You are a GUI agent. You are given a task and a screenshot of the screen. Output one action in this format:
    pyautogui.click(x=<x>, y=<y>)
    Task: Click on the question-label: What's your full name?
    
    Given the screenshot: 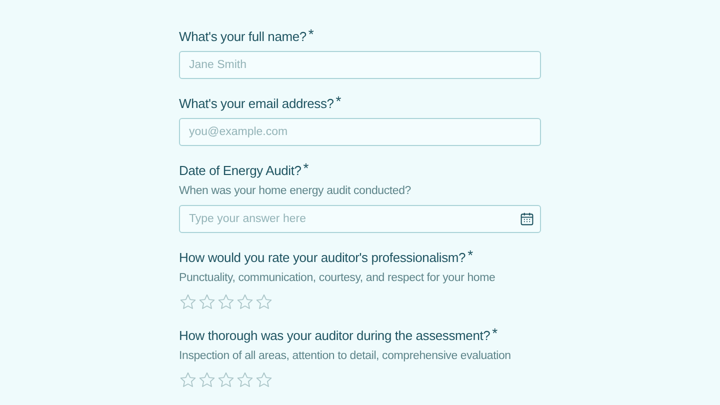 What is the action you would take?
    pyautogui.click(x=242, y=37)
    